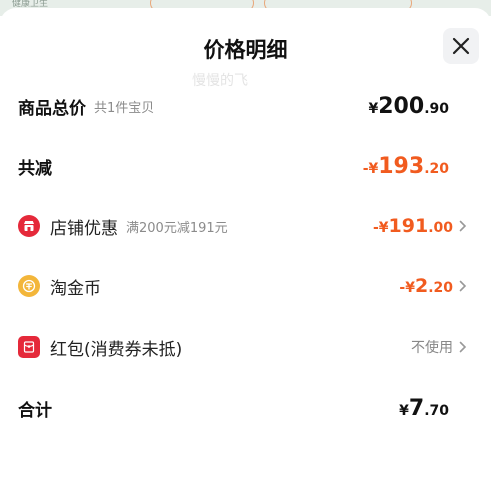  Describe the element at coordinates (416, 408) in the screenshot. I see `price-integer: 7` at that location.